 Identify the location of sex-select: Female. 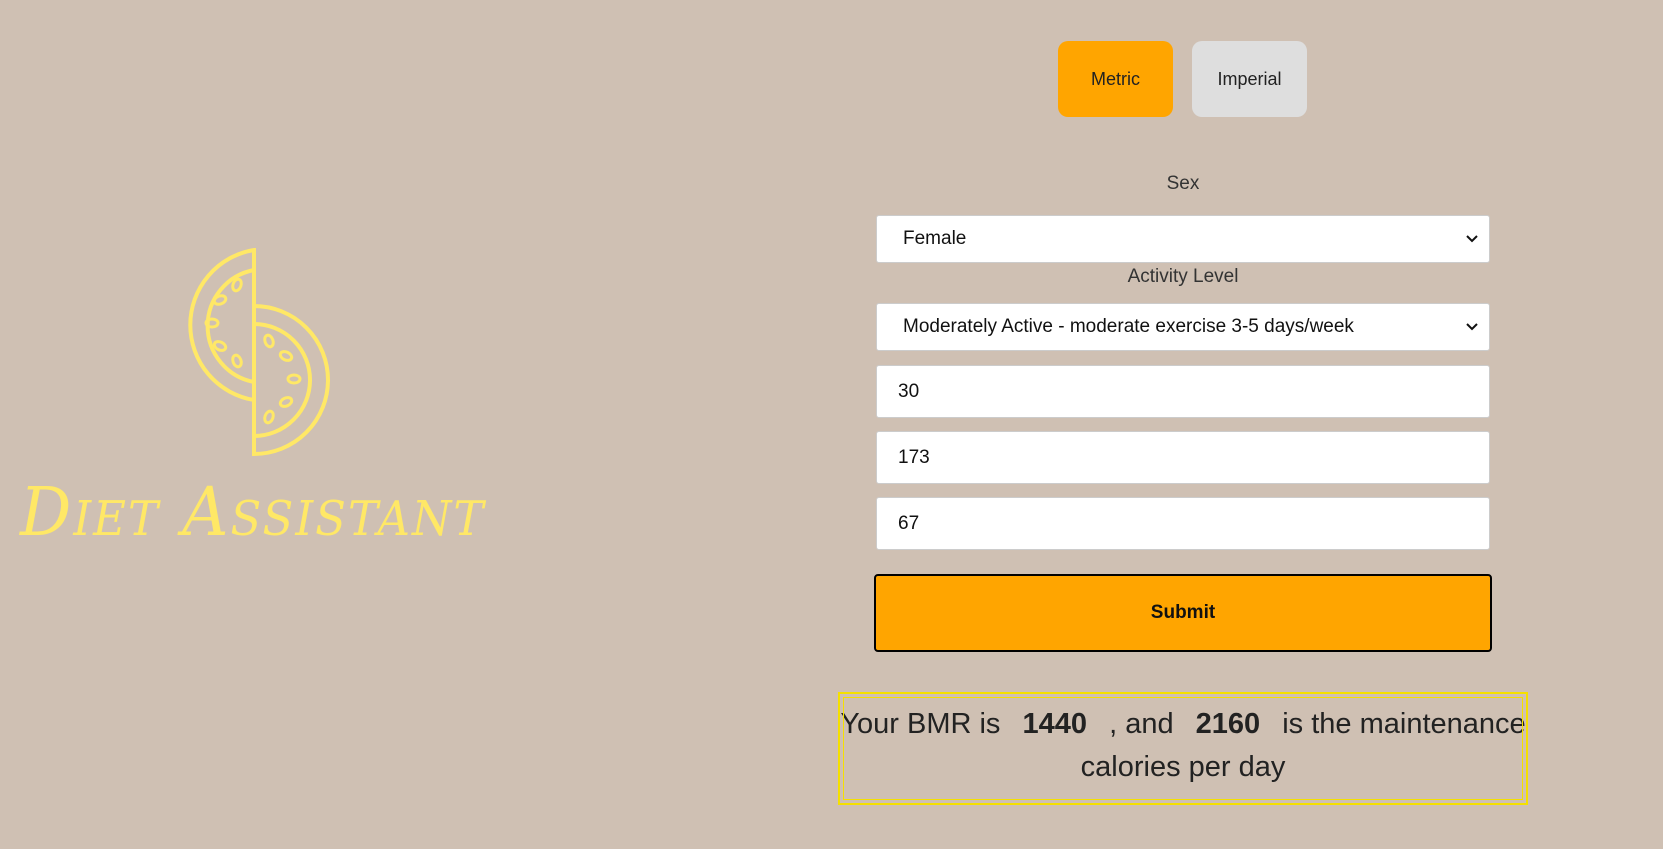
(1183, 239).